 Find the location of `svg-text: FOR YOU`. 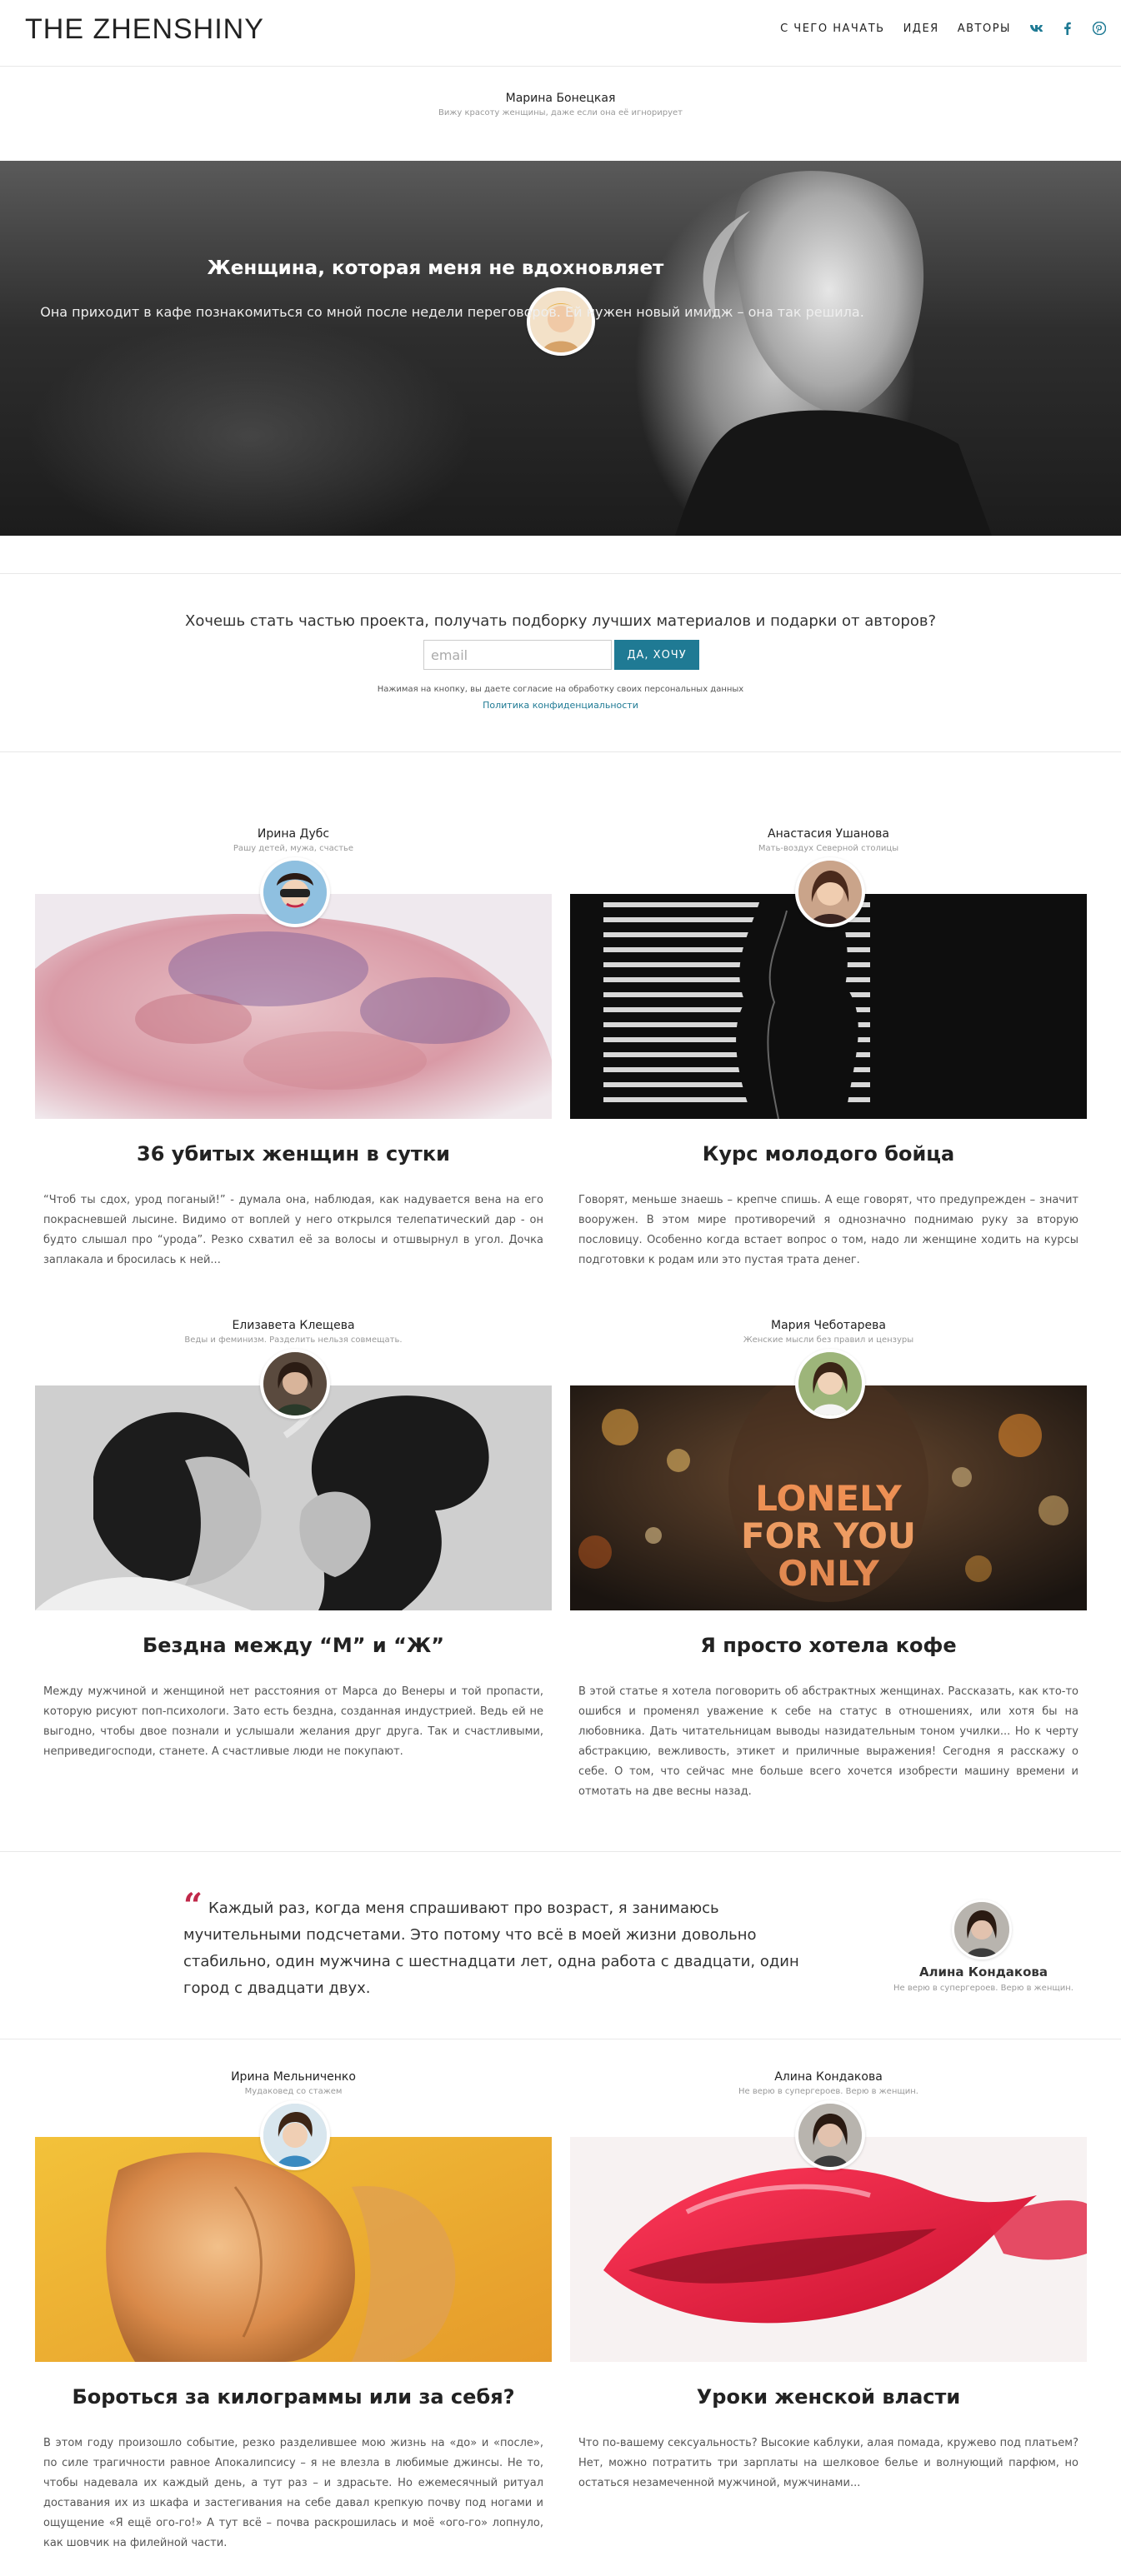

svg-text: FOR YOU is located at coordinates (829, 1535).